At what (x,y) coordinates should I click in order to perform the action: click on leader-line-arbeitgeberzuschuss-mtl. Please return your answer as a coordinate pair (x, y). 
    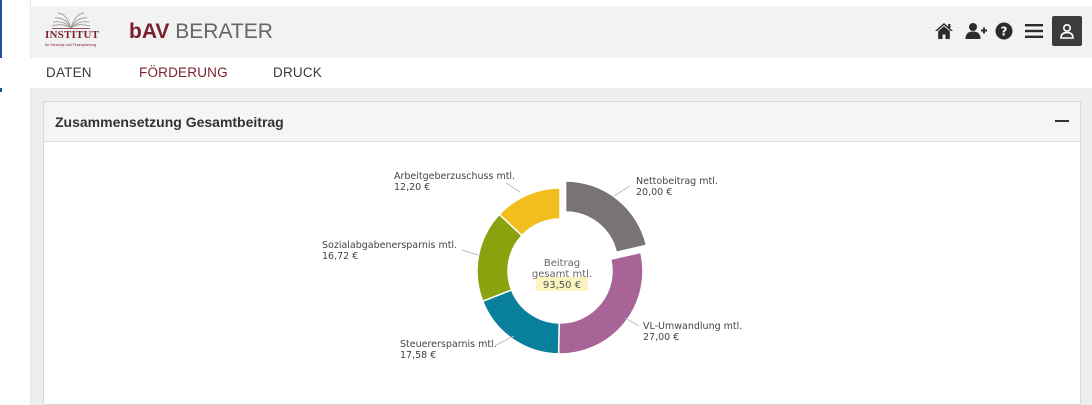
    Looking at the image, I should click on (513, 187).